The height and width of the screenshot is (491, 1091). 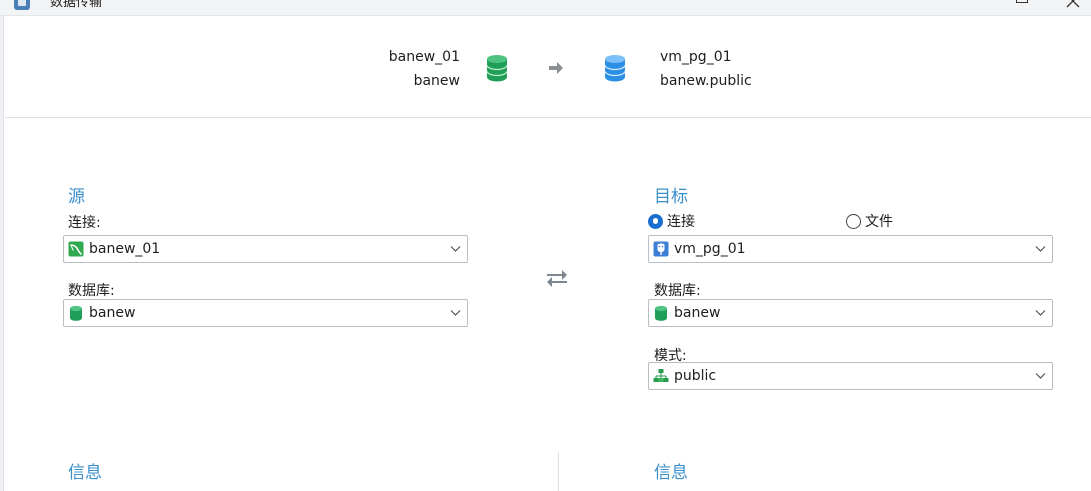 I want to click on arrow-right-icon, so click(x=556, y=68).